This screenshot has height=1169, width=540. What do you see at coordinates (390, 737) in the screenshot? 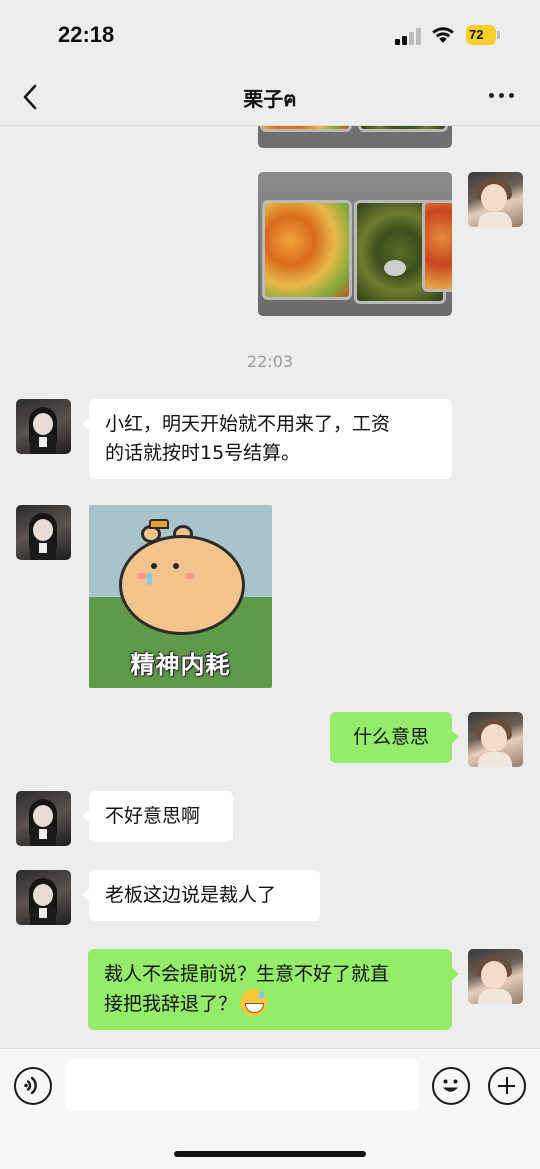
I see `message-text: 什么意思` at bounding box center [390, 737].